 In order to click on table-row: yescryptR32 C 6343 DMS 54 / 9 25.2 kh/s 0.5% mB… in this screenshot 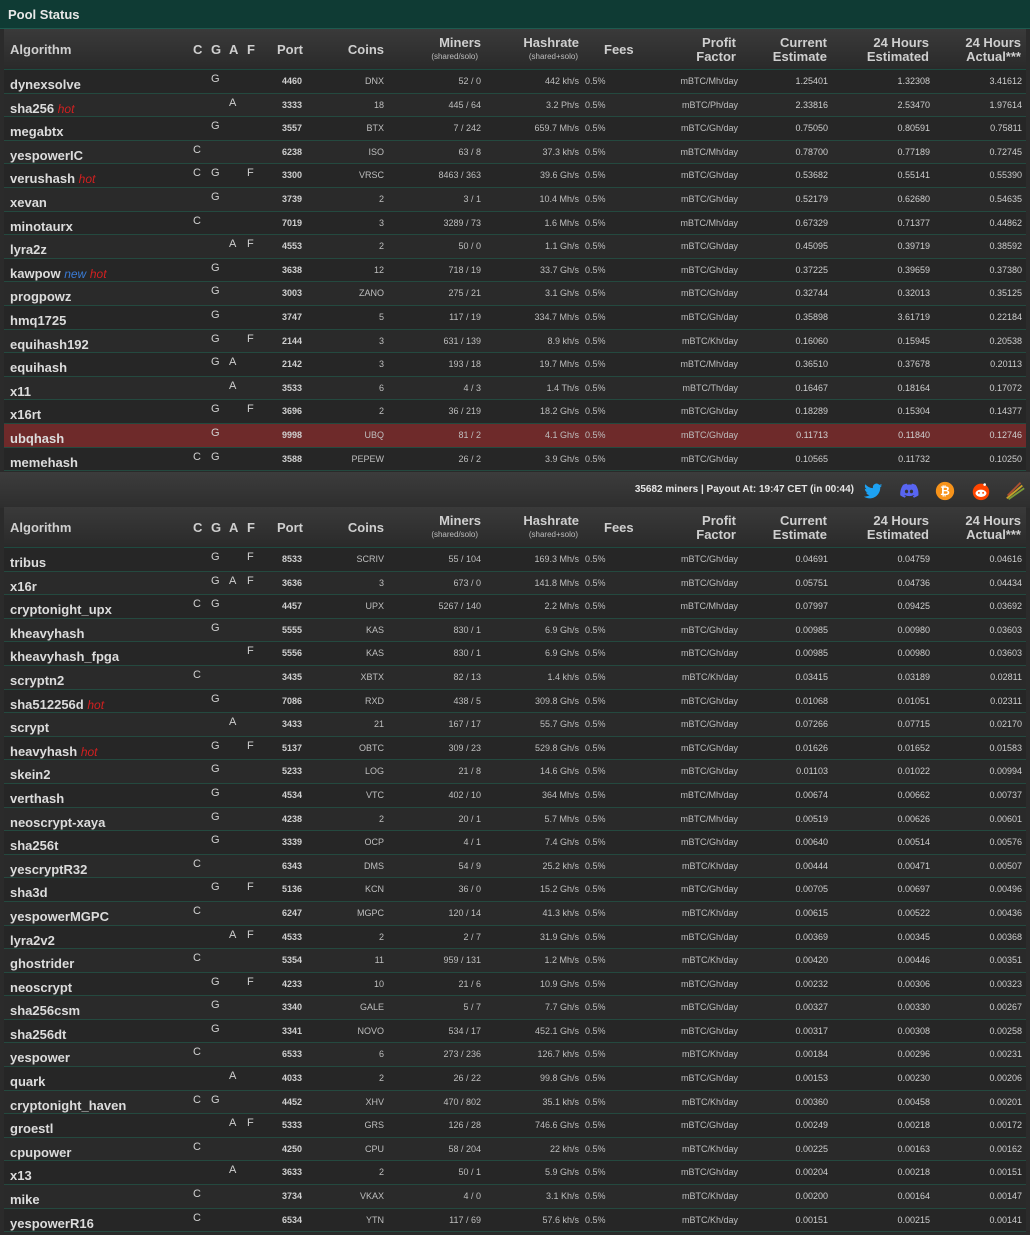, I will do `click(515, 866)`.